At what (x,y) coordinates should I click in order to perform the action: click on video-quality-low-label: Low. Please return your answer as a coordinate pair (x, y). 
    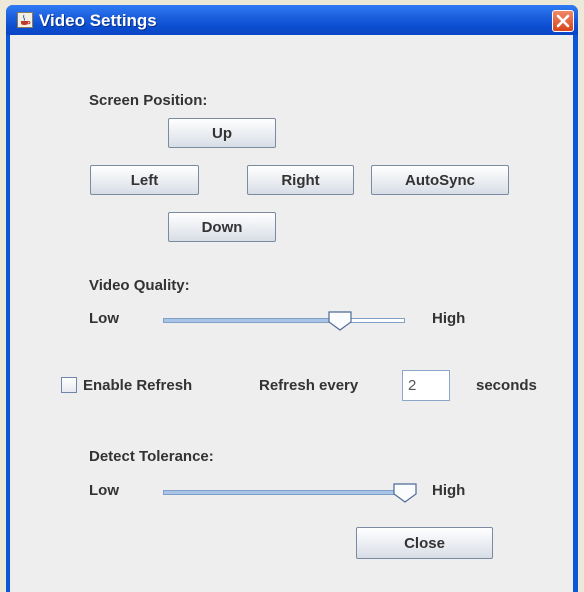
    Looking at the image, I should click on (104, 318).